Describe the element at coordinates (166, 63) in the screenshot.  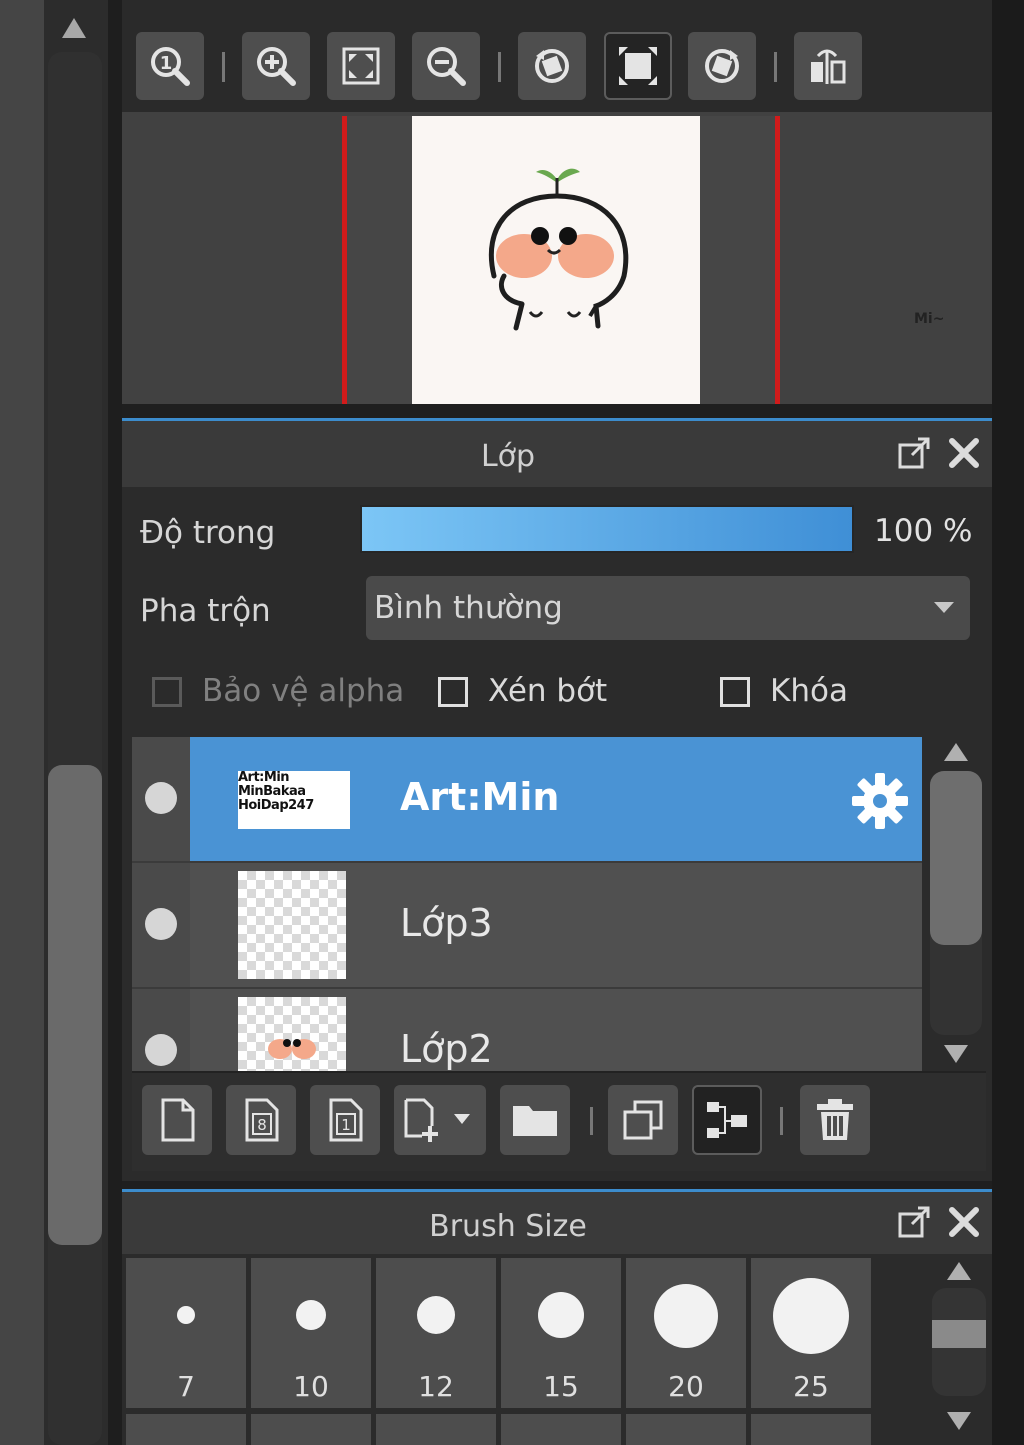
I see `svg-text: 1` at that location.